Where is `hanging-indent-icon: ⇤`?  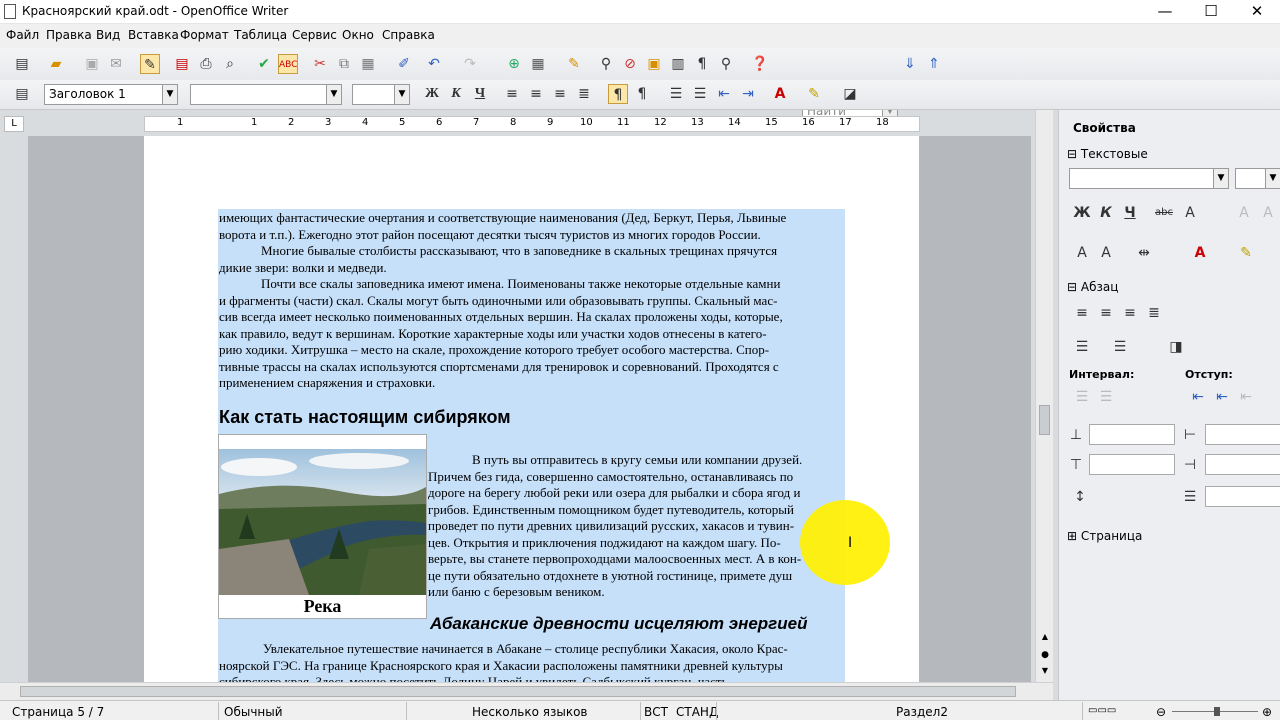 hanging-indent-icon: ⇤ is located at coordinates (1246, 397).